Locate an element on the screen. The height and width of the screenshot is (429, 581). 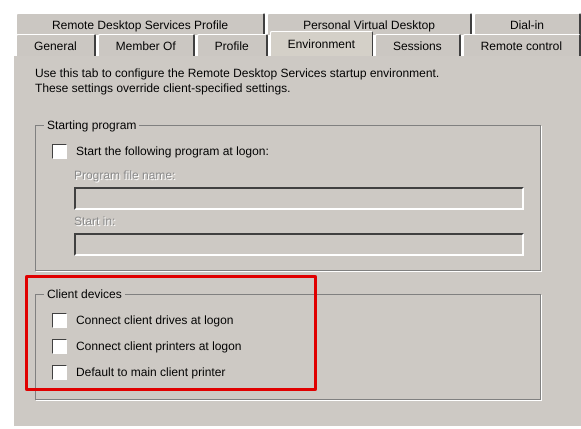
checkbox-label: Connect client drives at logon is located at coordinates (155, 320).